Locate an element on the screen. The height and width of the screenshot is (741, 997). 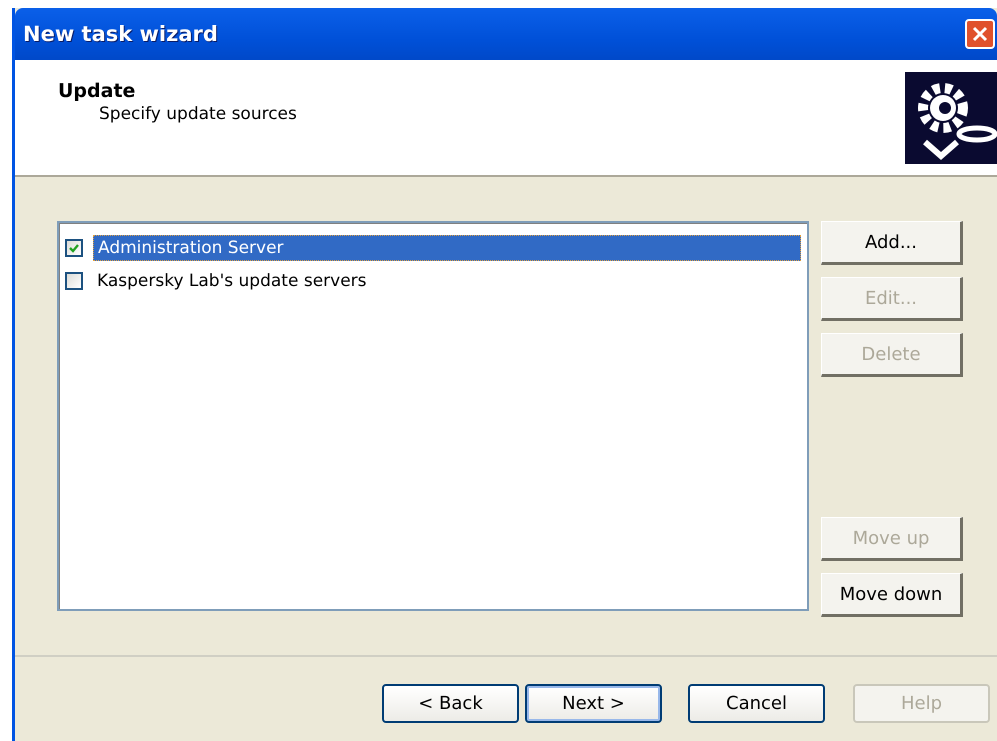
close-button is located at coordinates (980, 34).